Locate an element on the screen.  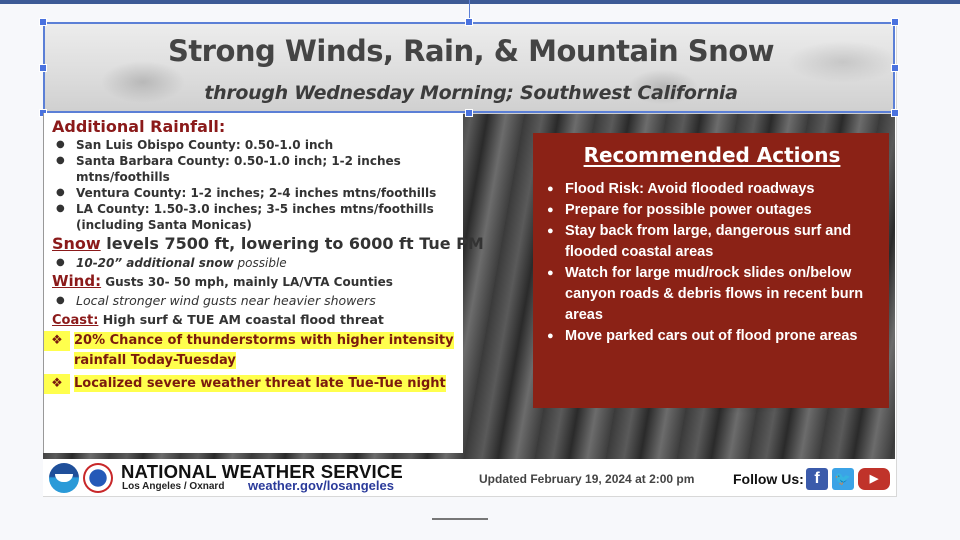
snow-bullet: 10-20” additional snow possible is located at coordinates (254, 263).